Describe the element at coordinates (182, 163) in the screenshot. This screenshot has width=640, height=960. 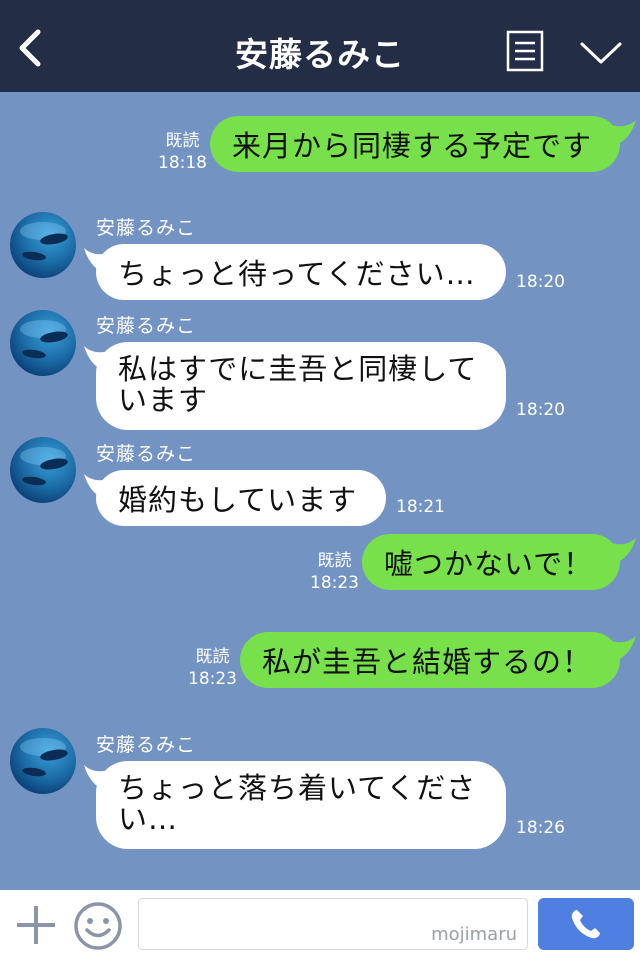
I see `message-time: 18:18` at that location.